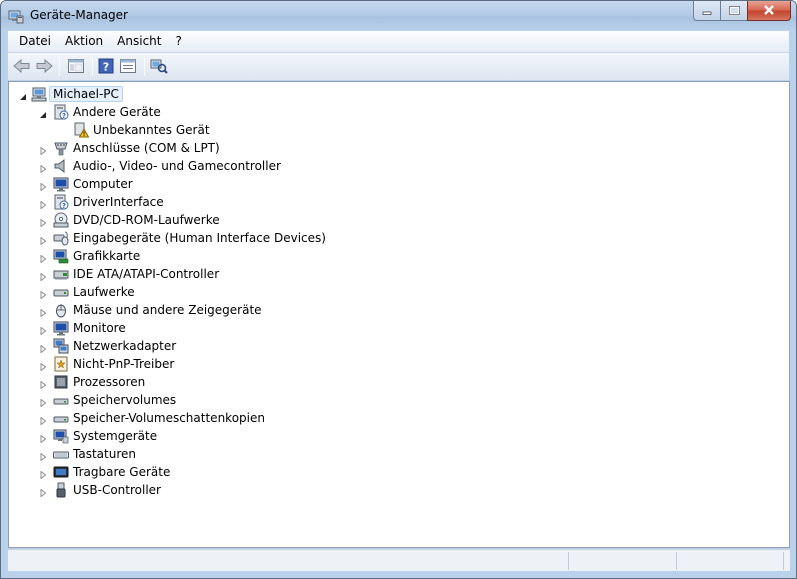 The width and height of the screenshot is (797, 579). Describe the element at coordinates (61, 436) in the screenshot. I see `system-device-icon` at that location.